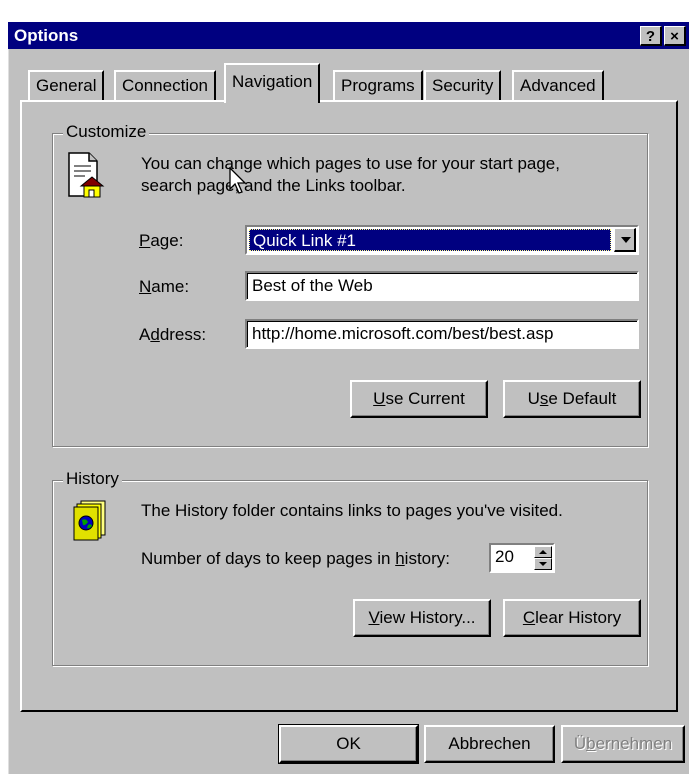 This screenshot has width=689, height=774. I want to click on history-days-spinner: 20, so click(522, 558).